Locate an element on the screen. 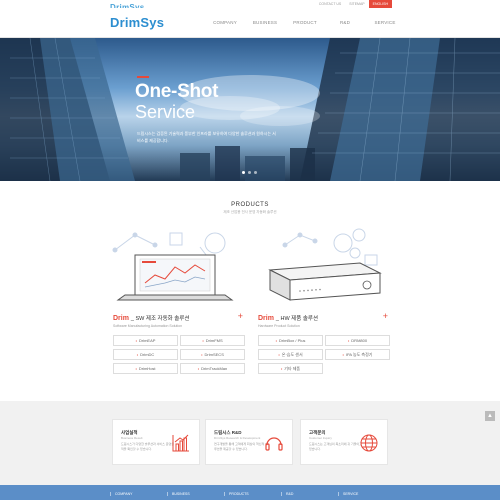 The height and width of the screenshot is (500, 500). product-label: DrimTrackMan is located at coordinates (214, 368).